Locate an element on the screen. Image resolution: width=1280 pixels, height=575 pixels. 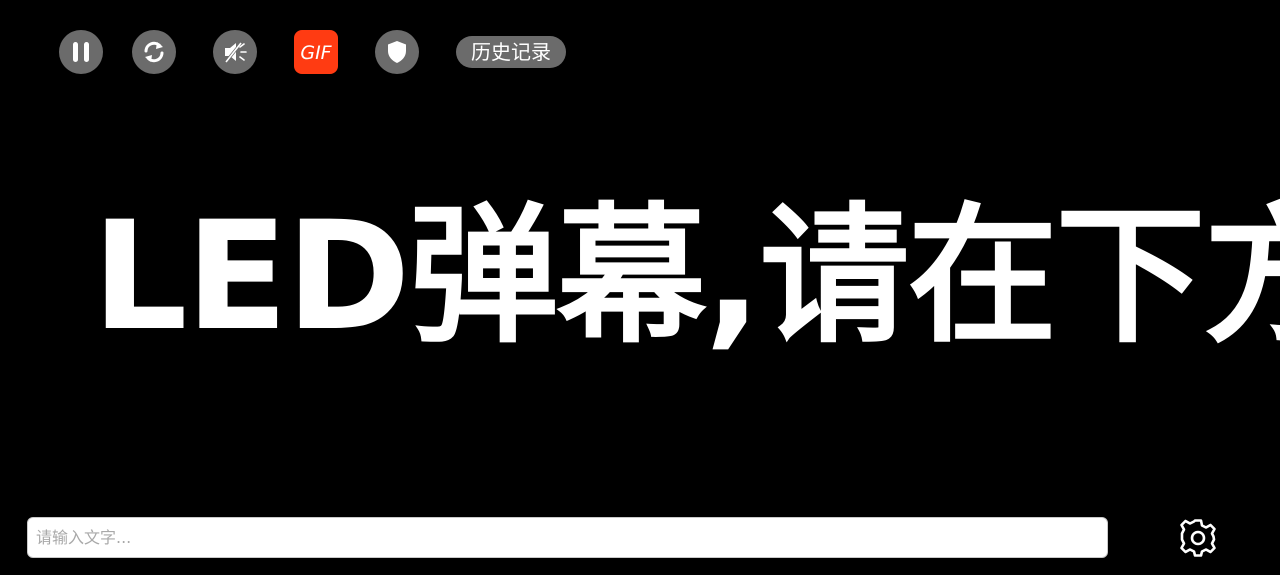
pause-icon is located at coordinates (81, 52).